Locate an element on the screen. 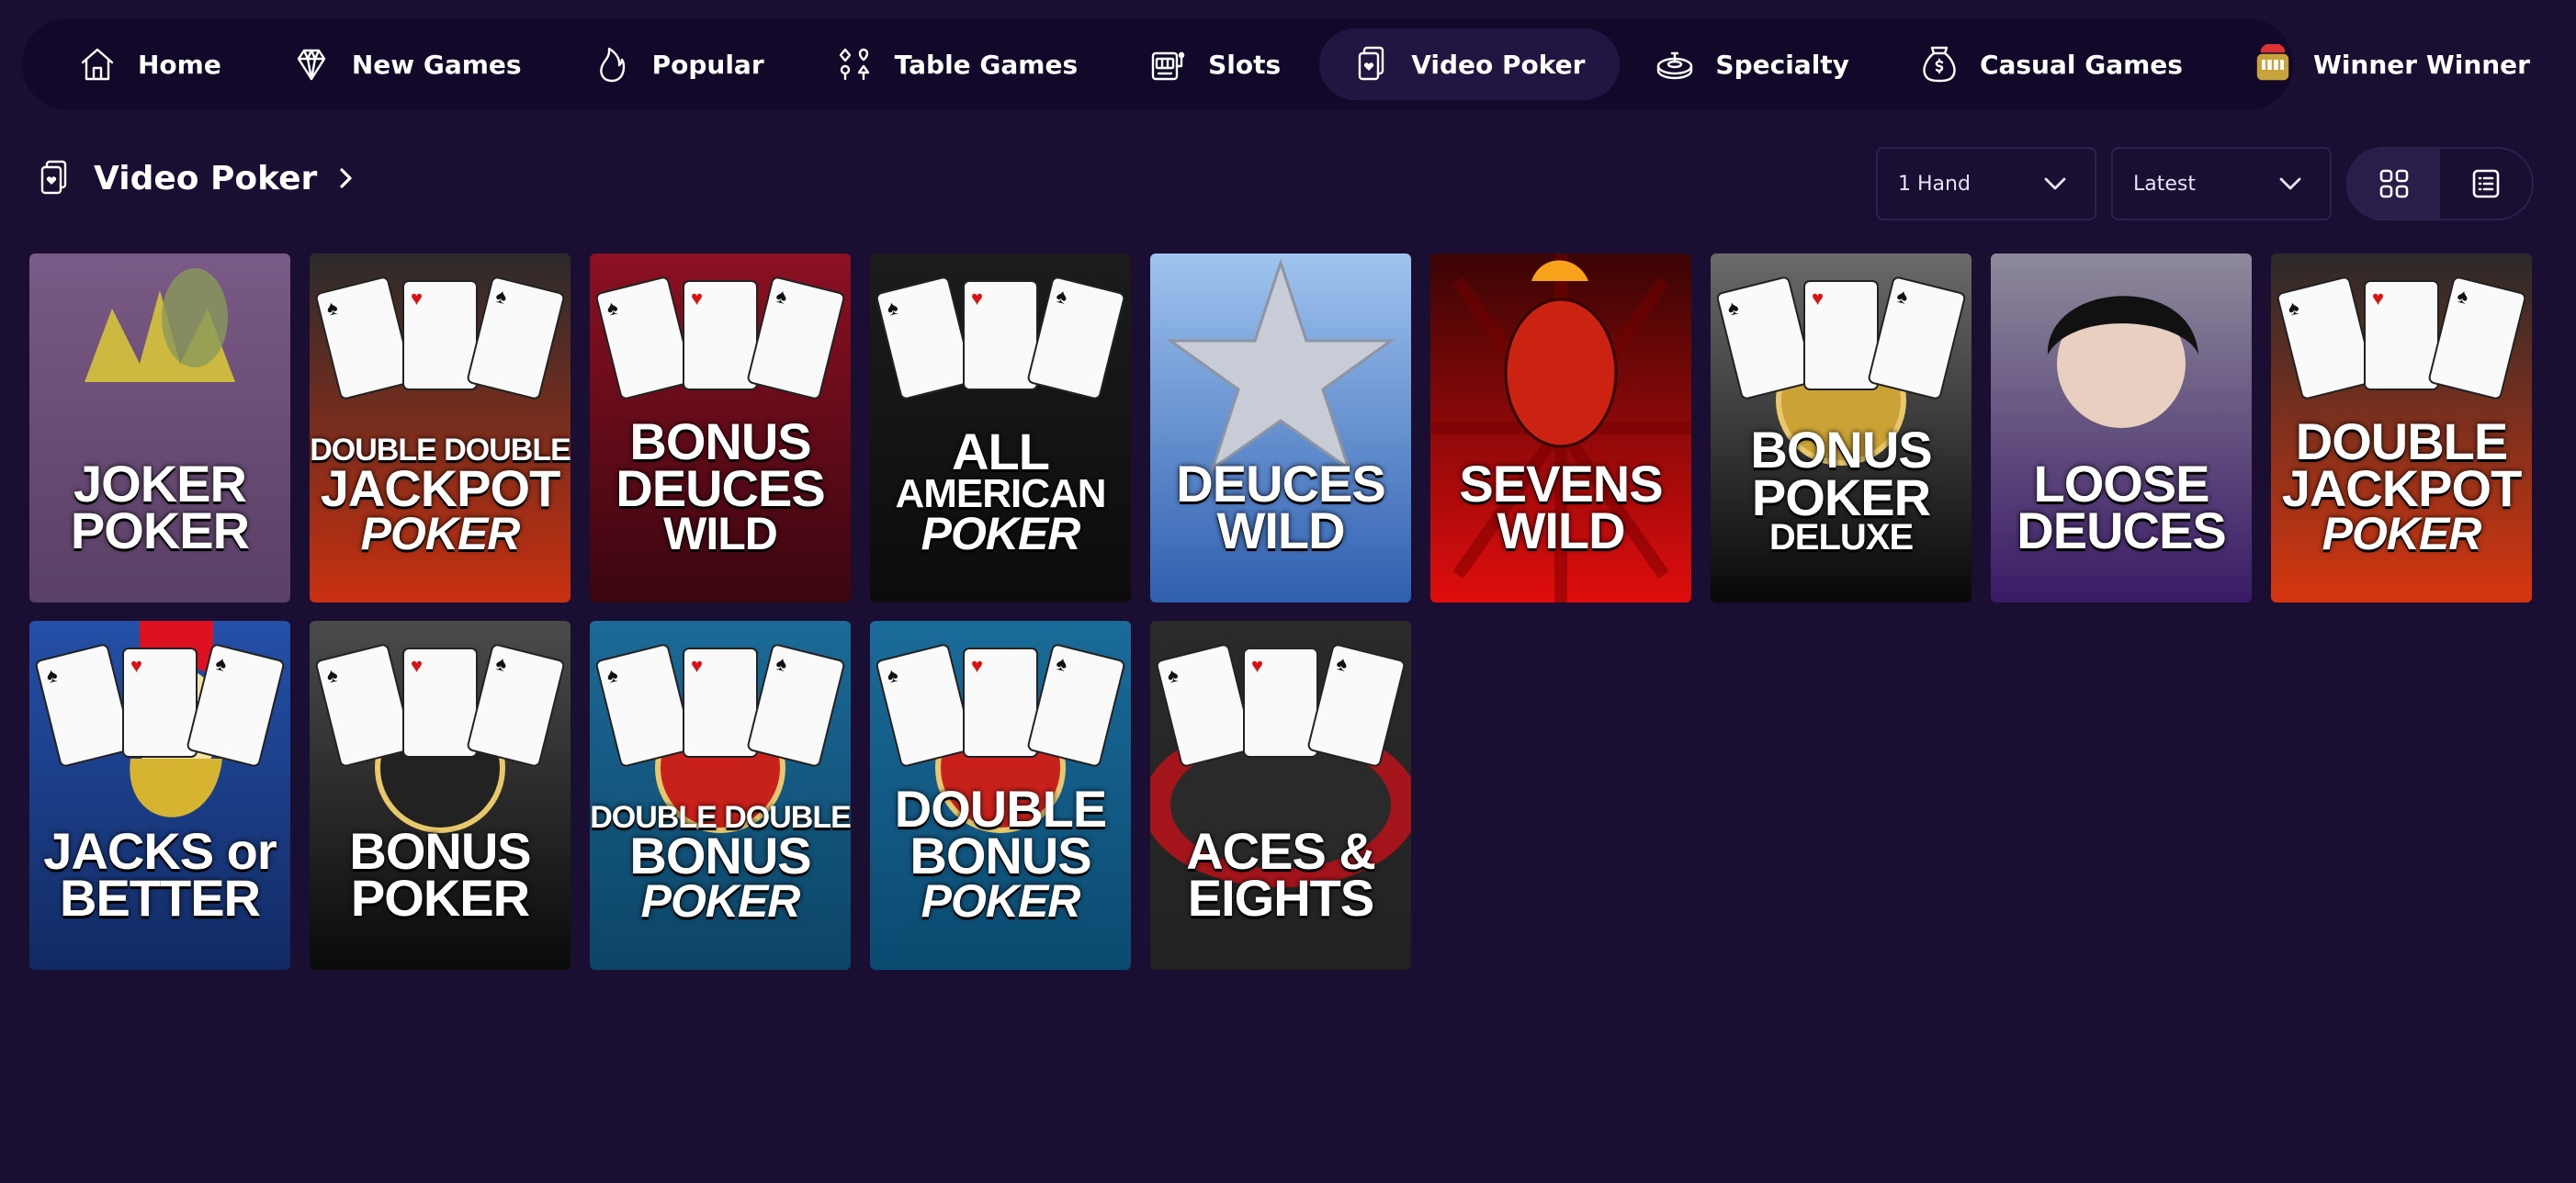  game-title: ACES & EIGHTS is located at coordinates (1280, 877).